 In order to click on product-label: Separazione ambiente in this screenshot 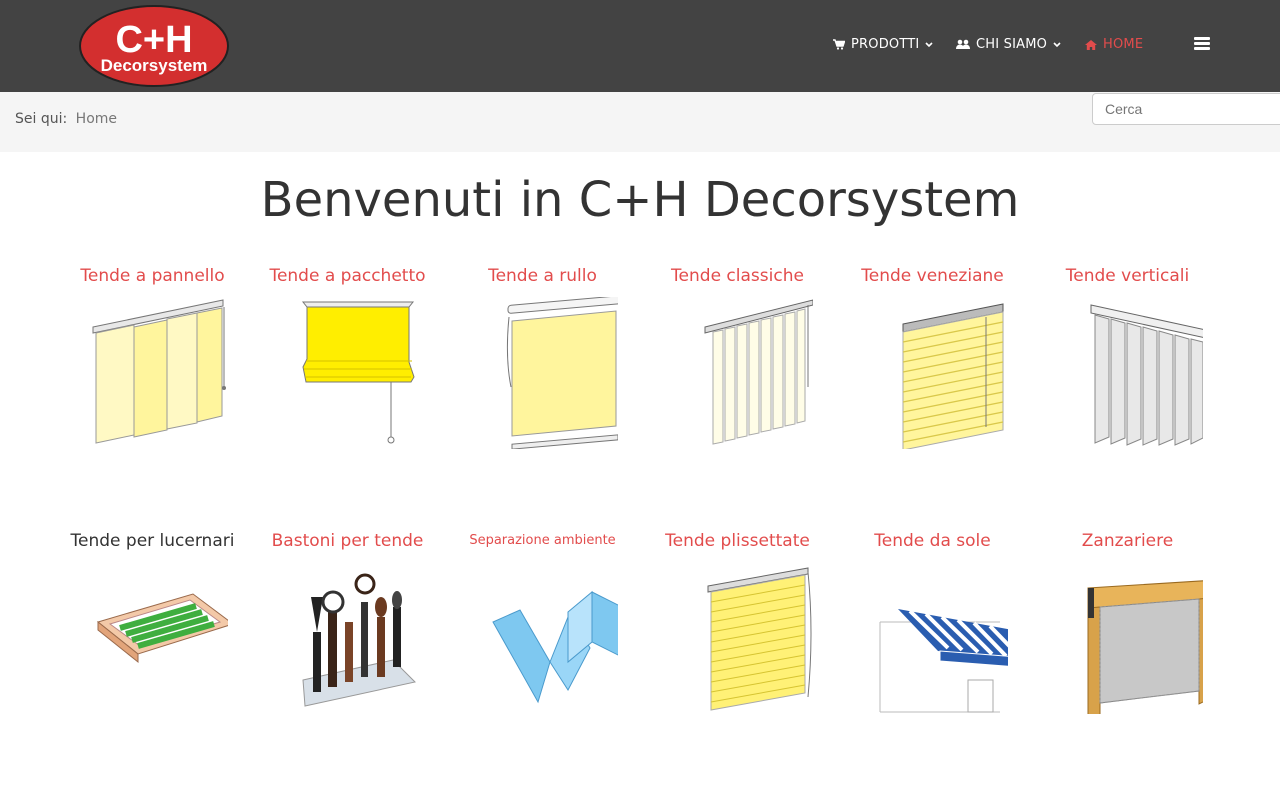, I will do `click(542, 541)`.